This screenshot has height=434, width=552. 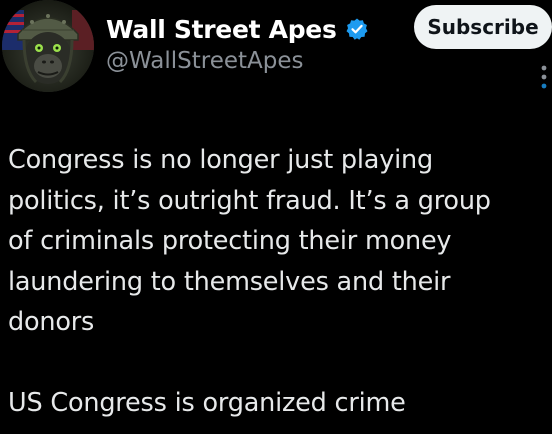 I want to click on display-name-row: Wall Street Apes, so click(x=237, y=29).